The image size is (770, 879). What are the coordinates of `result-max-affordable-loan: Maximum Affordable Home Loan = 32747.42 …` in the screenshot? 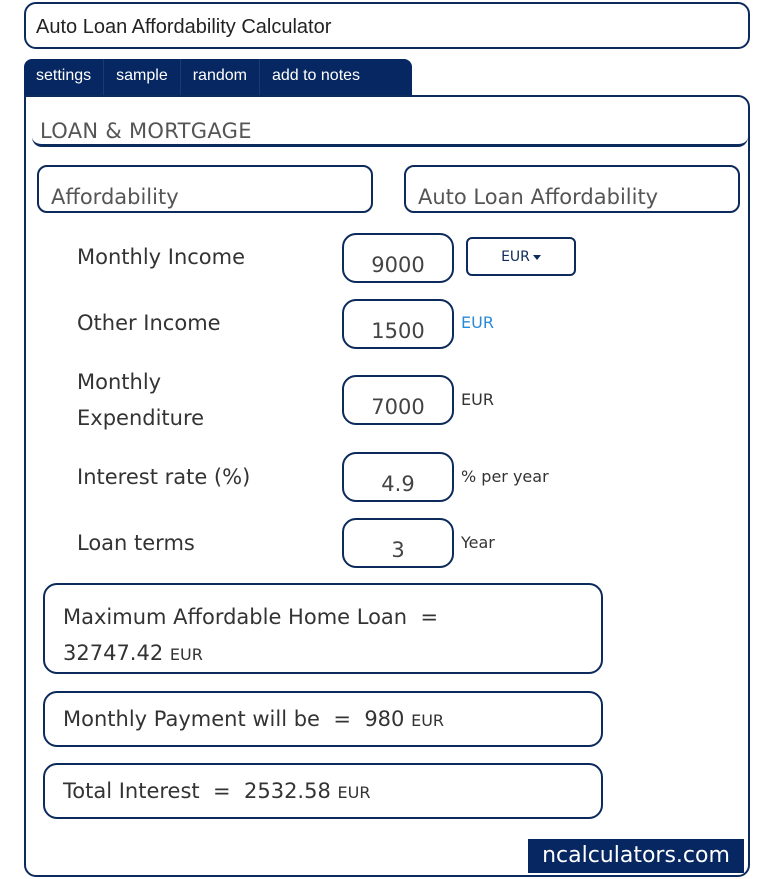 It's located at (323, 628).